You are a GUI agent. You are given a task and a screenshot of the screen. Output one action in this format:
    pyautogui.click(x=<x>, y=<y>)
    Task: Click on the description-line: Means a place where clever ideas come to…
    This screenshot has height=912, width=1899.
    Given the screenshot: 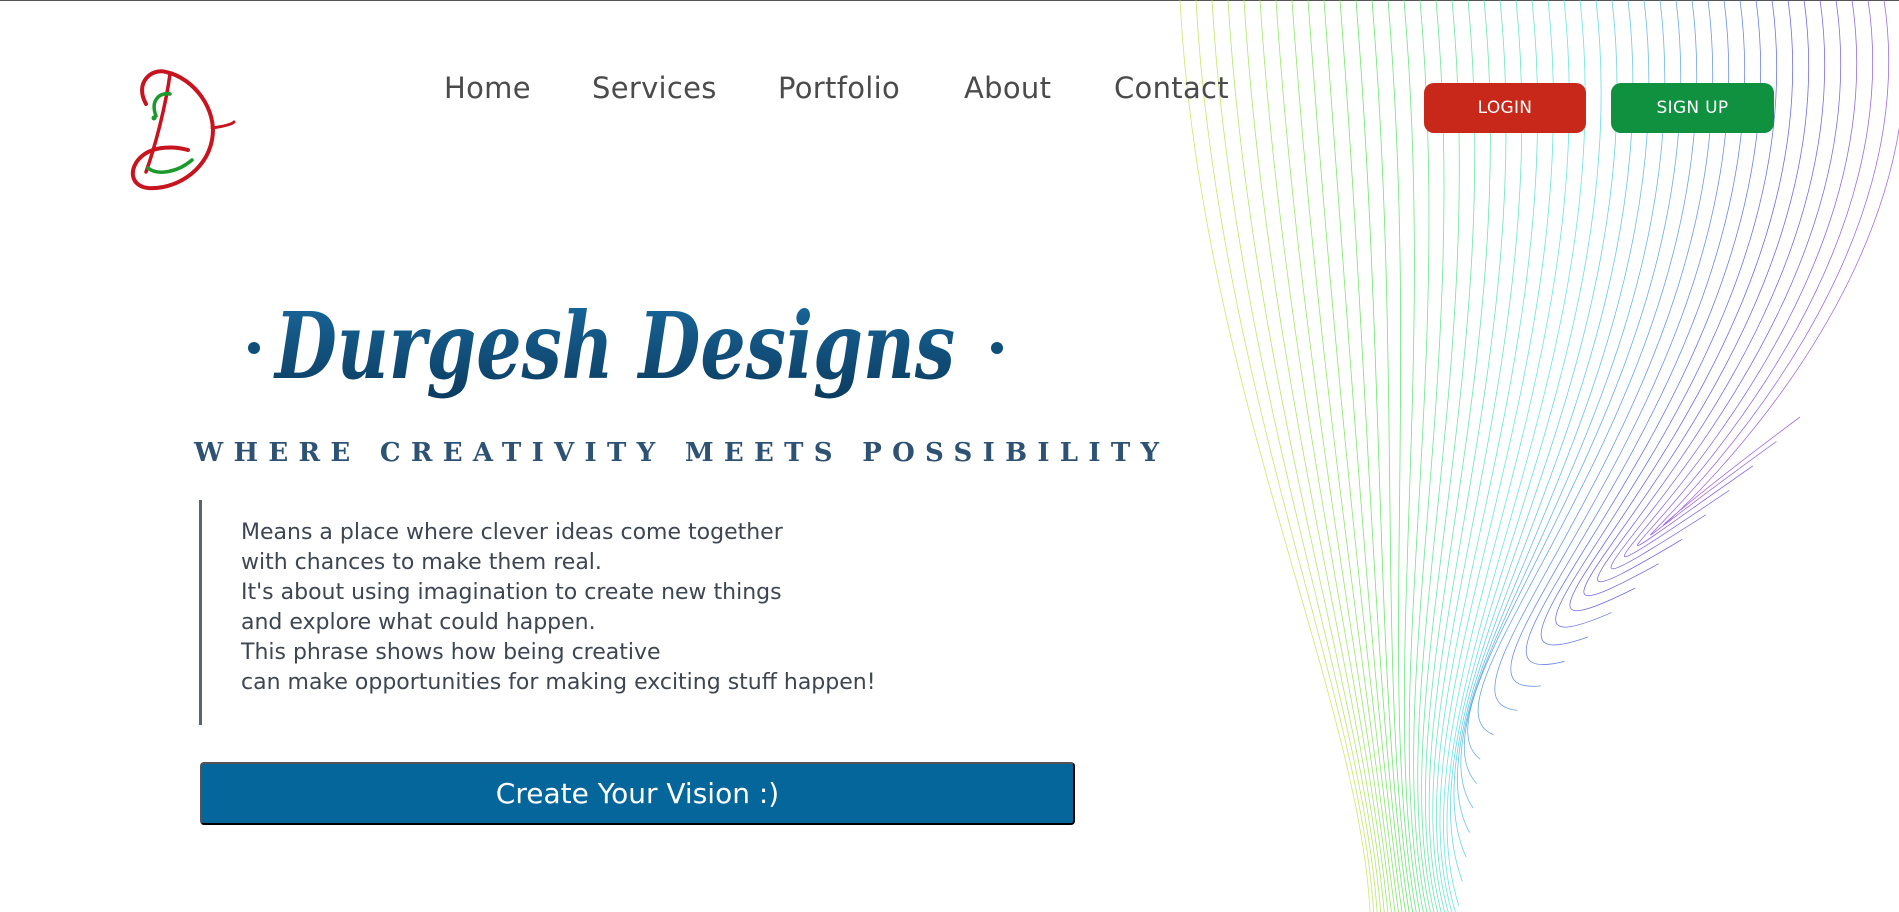 What is the action you would take?
    pyautogui.click(x=512, y=532)
    